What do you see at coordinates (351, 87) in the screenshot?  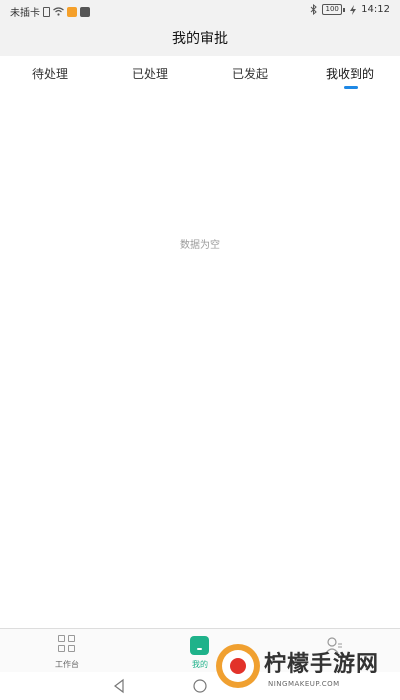 I see `active-tab-indicator` at bounding box center [351, 87].